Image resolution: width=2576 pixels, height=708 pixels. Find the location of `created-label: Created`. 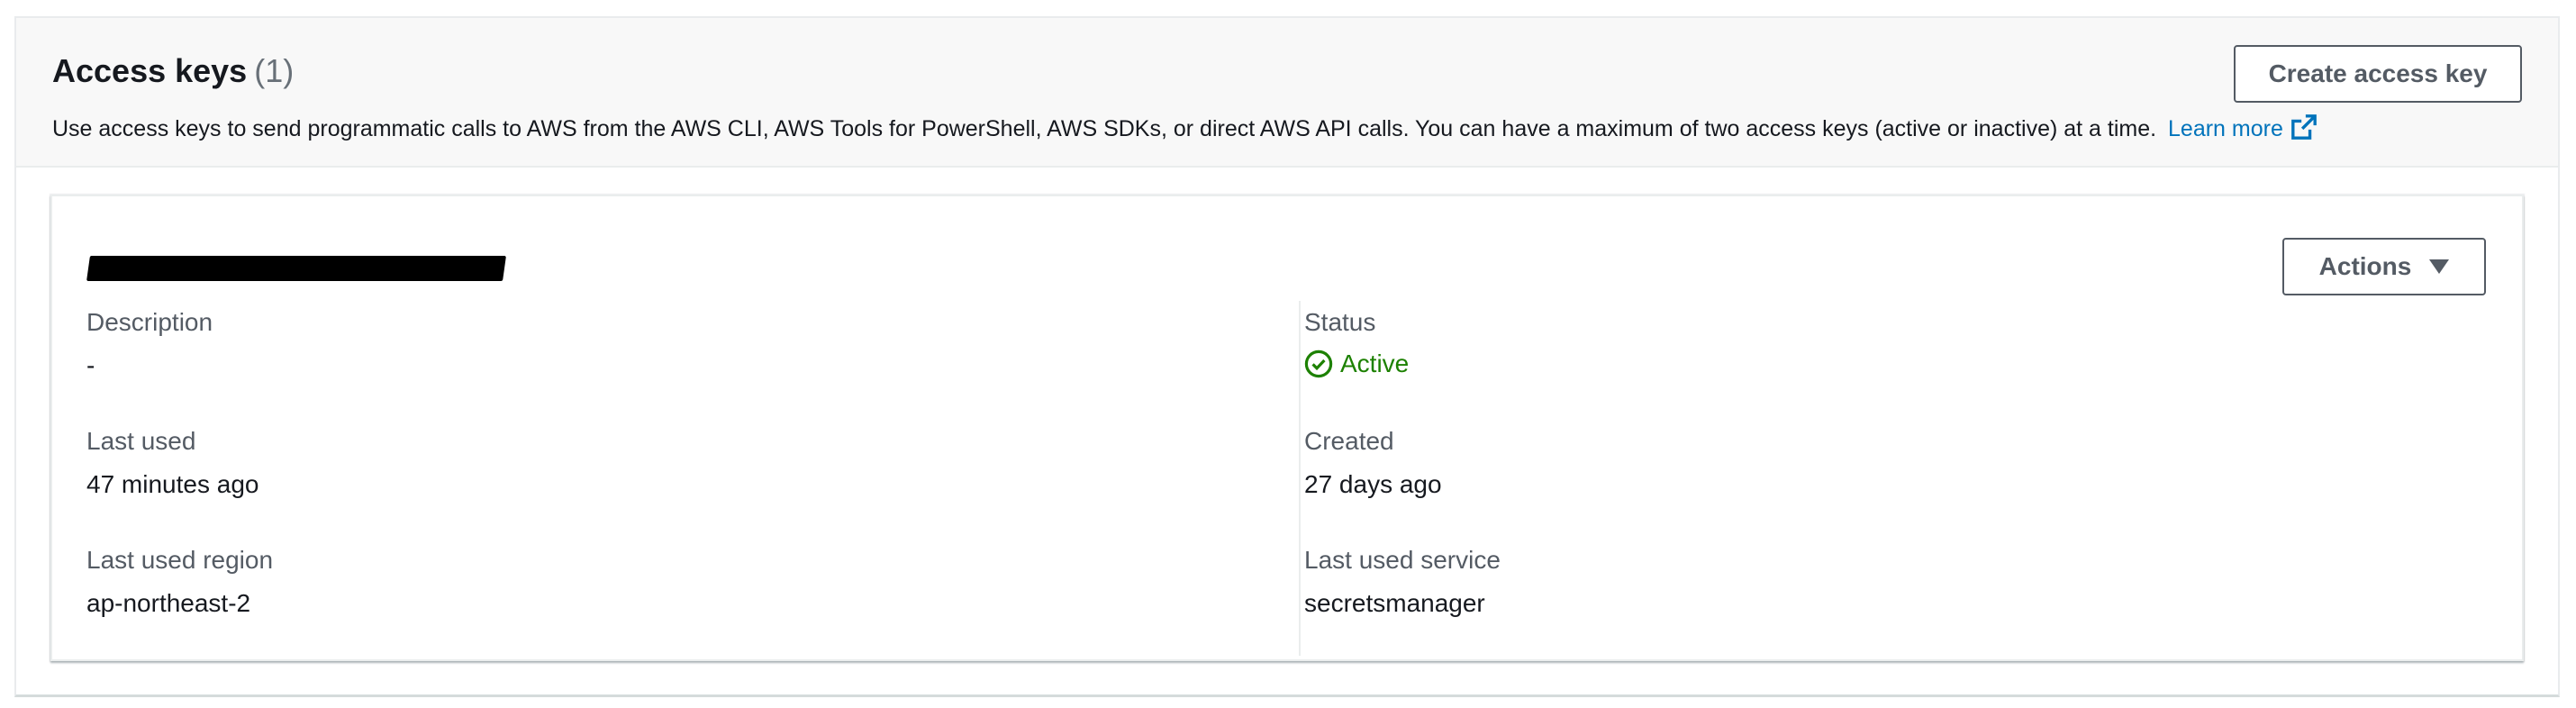

created-label: Created is located at coordinates (1349, 441).